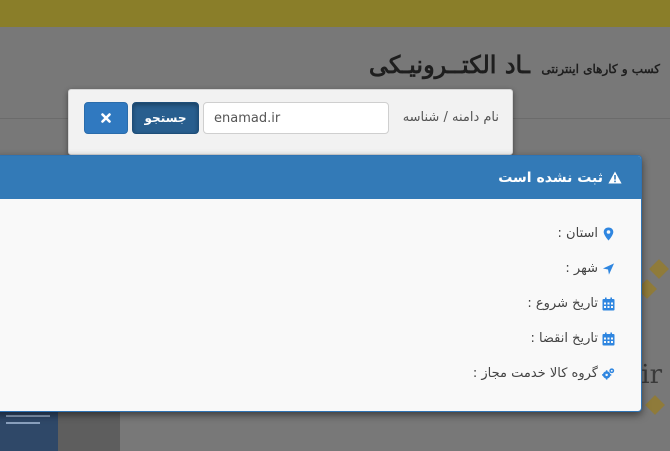 This screenshot has width=670, height=451. What do you see at coordinates (544, 348) in the screenshot?
I see `field-expiry-date: تاریخ انقضا :` at bounding box center [544, 348].